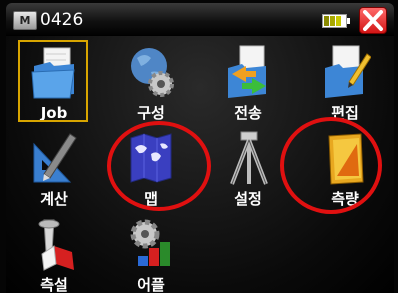 The width and height of the screenshot is (398, 293). I want to click on app-apps: 어플, so click(151, 250).